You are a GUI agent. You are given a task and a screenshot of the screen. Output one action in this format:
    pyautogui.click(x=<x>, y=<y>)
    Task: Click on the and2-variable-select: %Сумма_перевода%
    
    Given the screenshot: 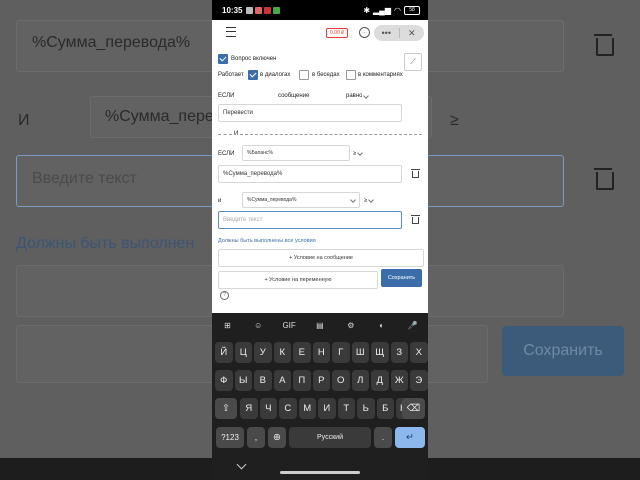 What is the action you would take?
    pyautogui.click(x=301, y=200)
    